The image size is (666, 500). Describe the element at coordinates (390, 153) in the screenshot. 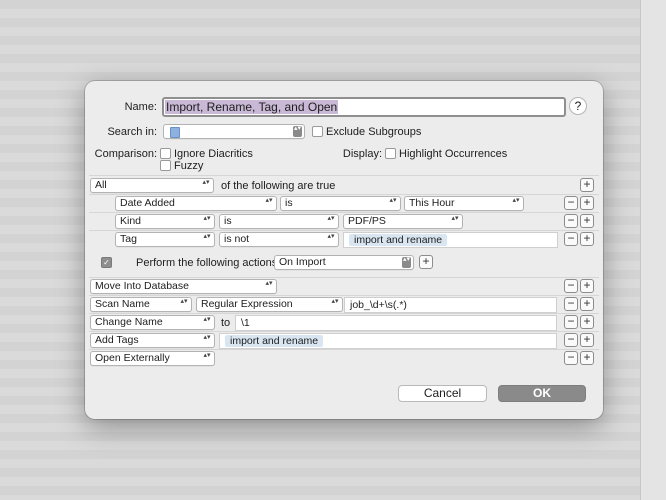

I see `highlight-occurrences-checkbox` at that location.